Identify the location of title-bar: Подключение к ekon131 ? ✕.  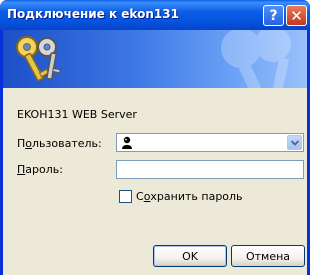
(155, 15).